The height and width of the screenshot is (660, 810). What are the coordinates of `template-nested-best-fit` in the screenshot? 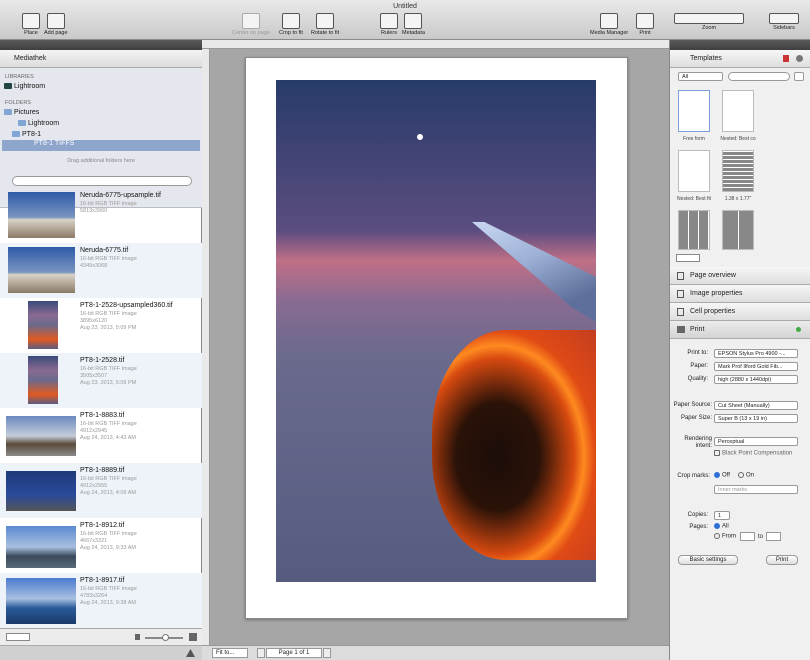 It's located at (694, 171).